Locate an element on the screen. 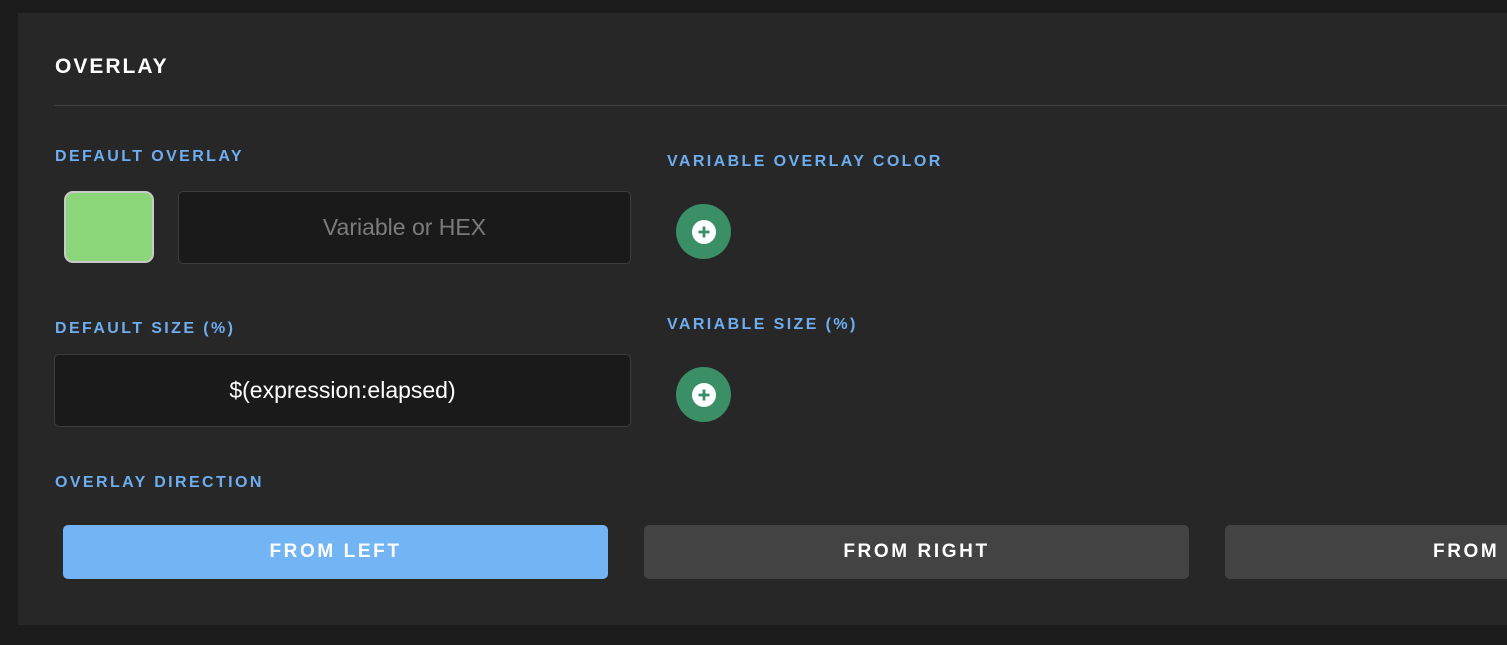 The width and height of the screenshot is (1507, 645). add-variable-overlay-color-button is located at coordinates (703, 231).